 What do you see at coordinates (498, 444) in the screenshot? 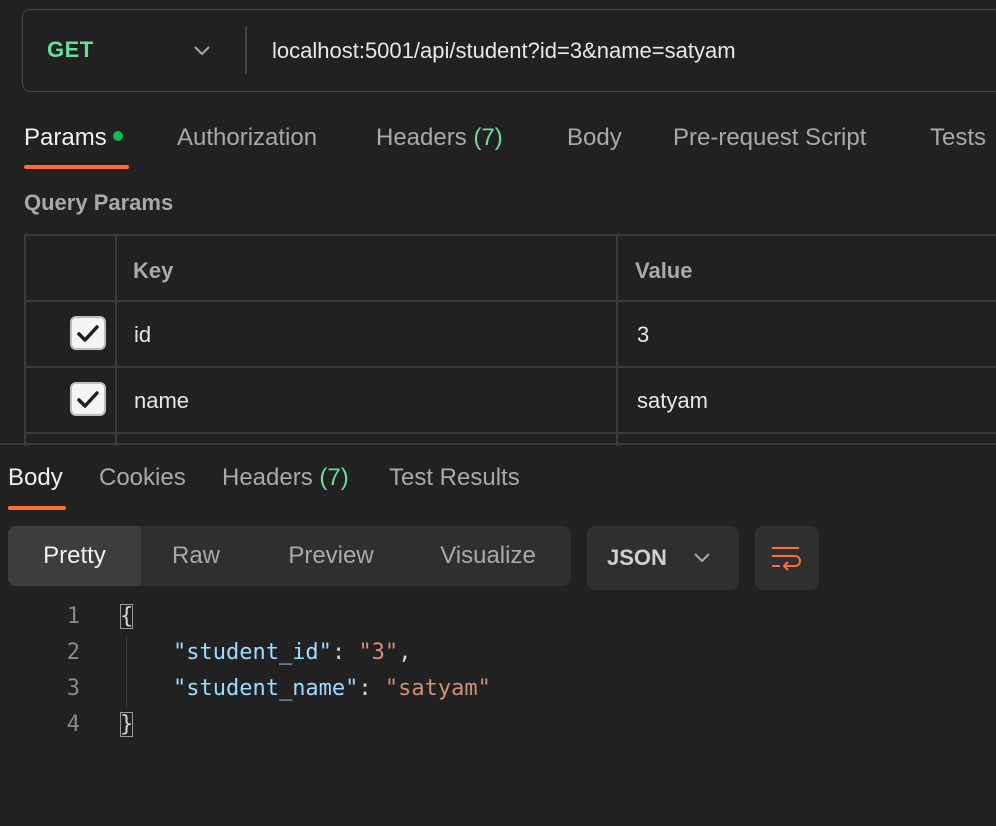
I see `pane-split-divider` at bounding box center [498, 444].